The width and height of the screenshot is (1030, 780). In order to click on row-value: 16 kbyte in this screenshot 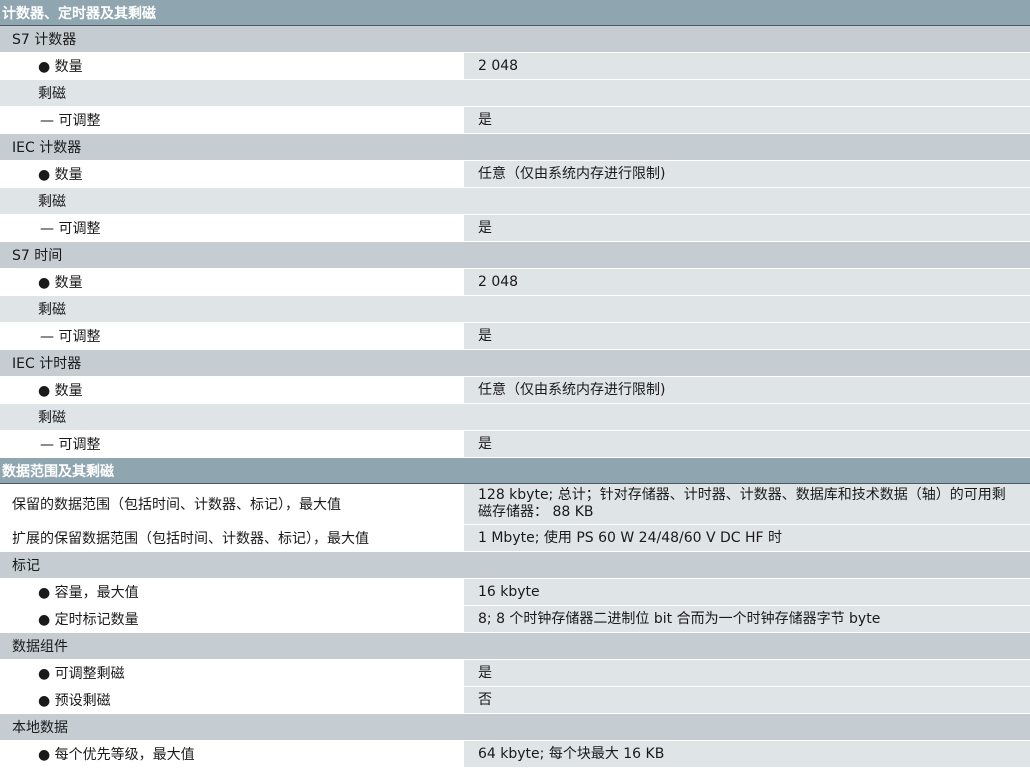, I will do `click(747, 592)`.